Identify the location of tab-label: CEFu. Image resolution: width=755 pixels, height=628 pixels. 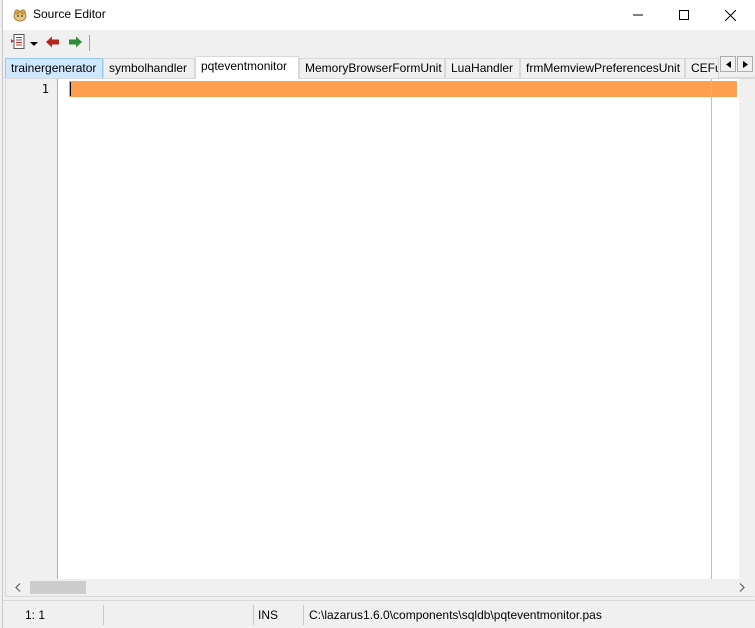
(705, 68).